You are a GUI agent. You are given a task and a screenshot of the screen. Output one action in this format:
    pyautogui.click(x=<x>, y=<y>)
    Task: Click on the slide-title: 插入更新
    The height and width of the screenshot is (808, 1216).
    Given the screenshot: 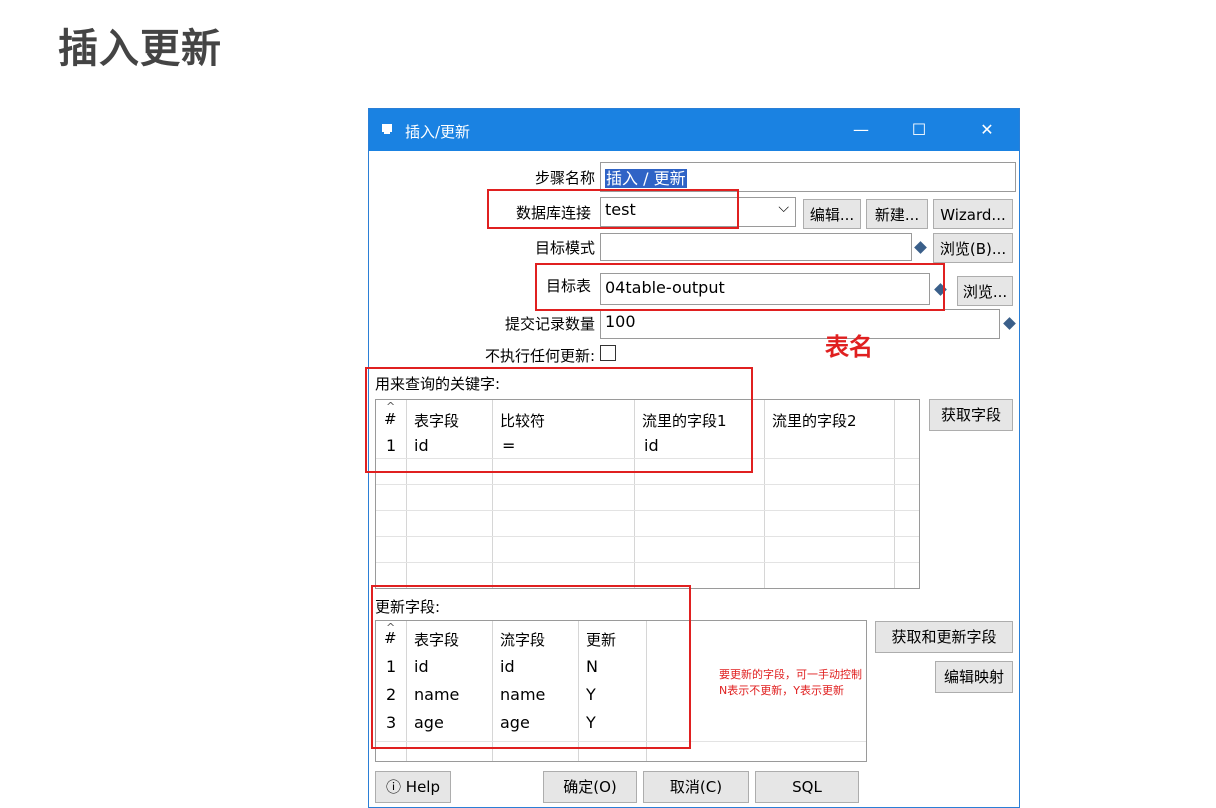 What is the action you would take?
    pyautogui.click(x=140, y=49)
    